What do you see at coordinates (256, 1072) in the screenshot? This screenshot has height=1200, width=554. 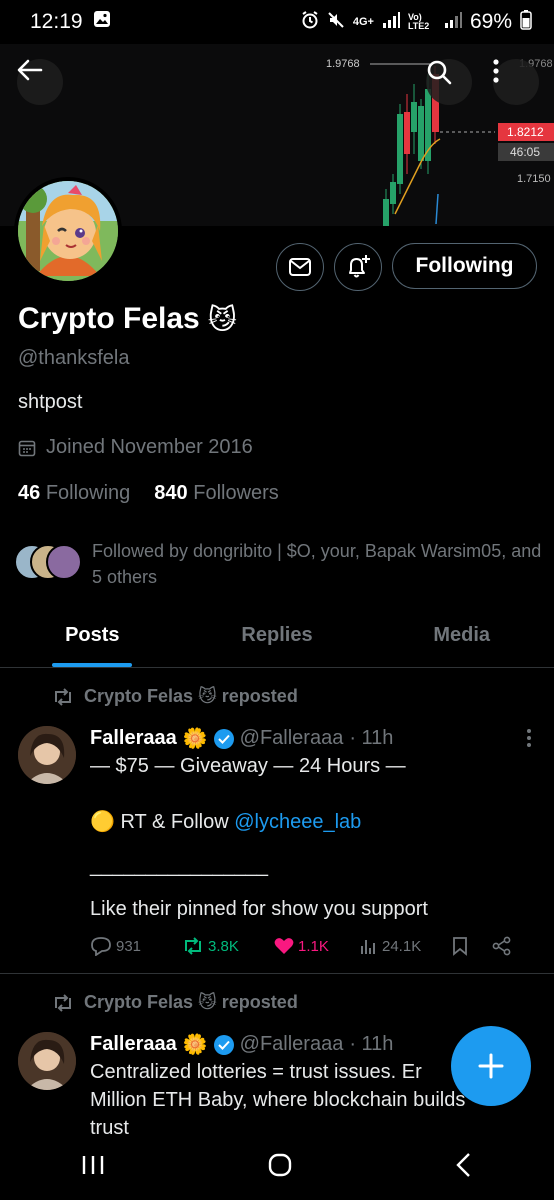 I see `post-text-line: Centralized lotteries = trust issues. Er` at bounding box center [256, 1072].